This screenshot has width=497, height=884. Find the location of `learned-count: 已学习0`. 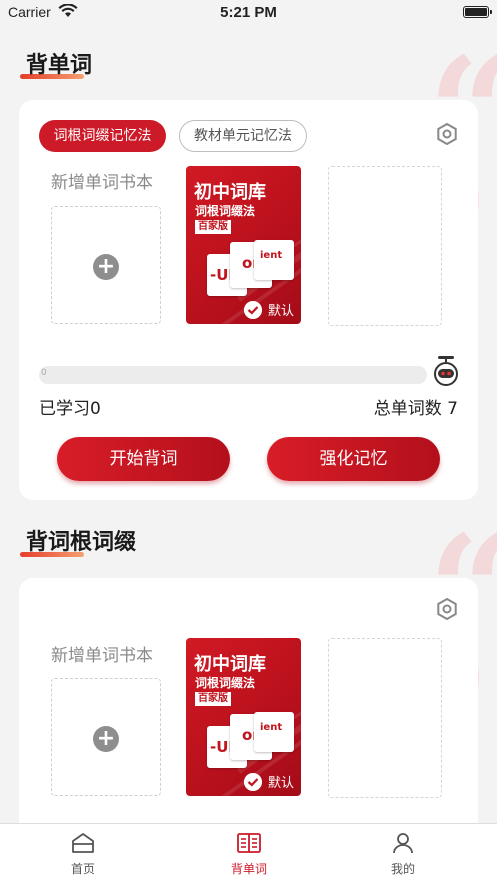

learned-count: 已学习0 is located at coordinates (70, 409).